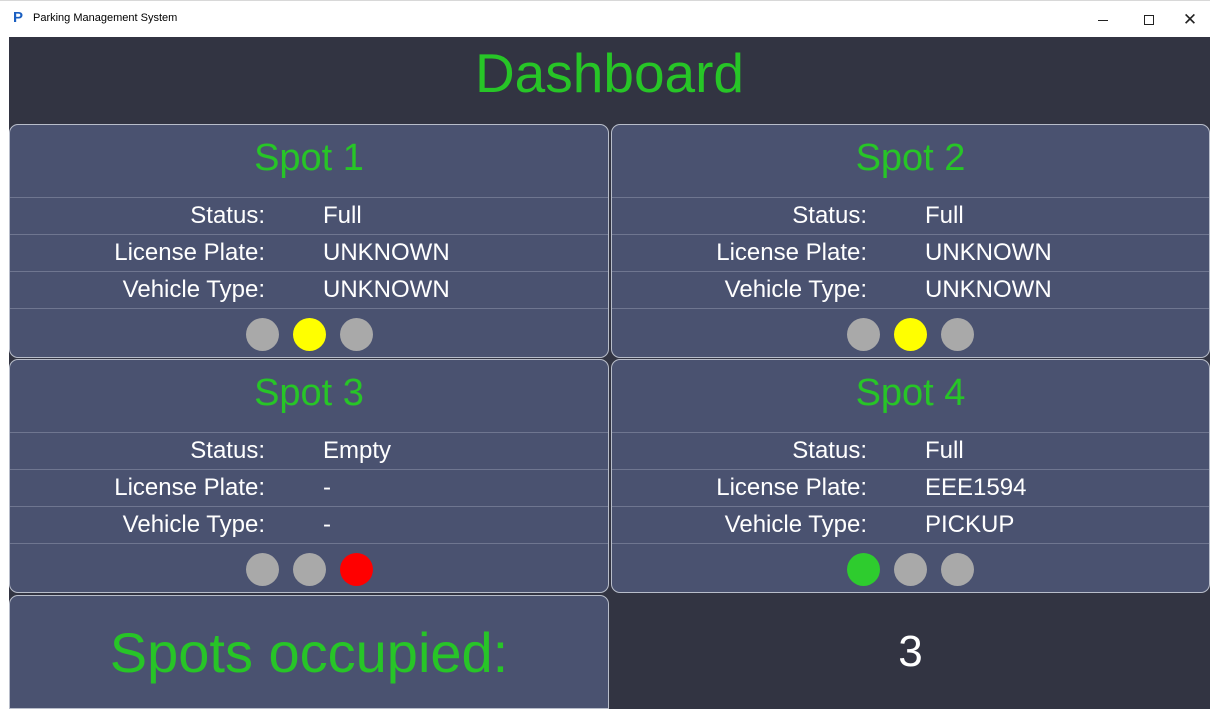 This screenshot has height=709, width=1210. What do you see at coordinates (910, 487) in the screenshot?
I see `plate-row: License Plate: EEE1594` at bounding box center [910, 487].